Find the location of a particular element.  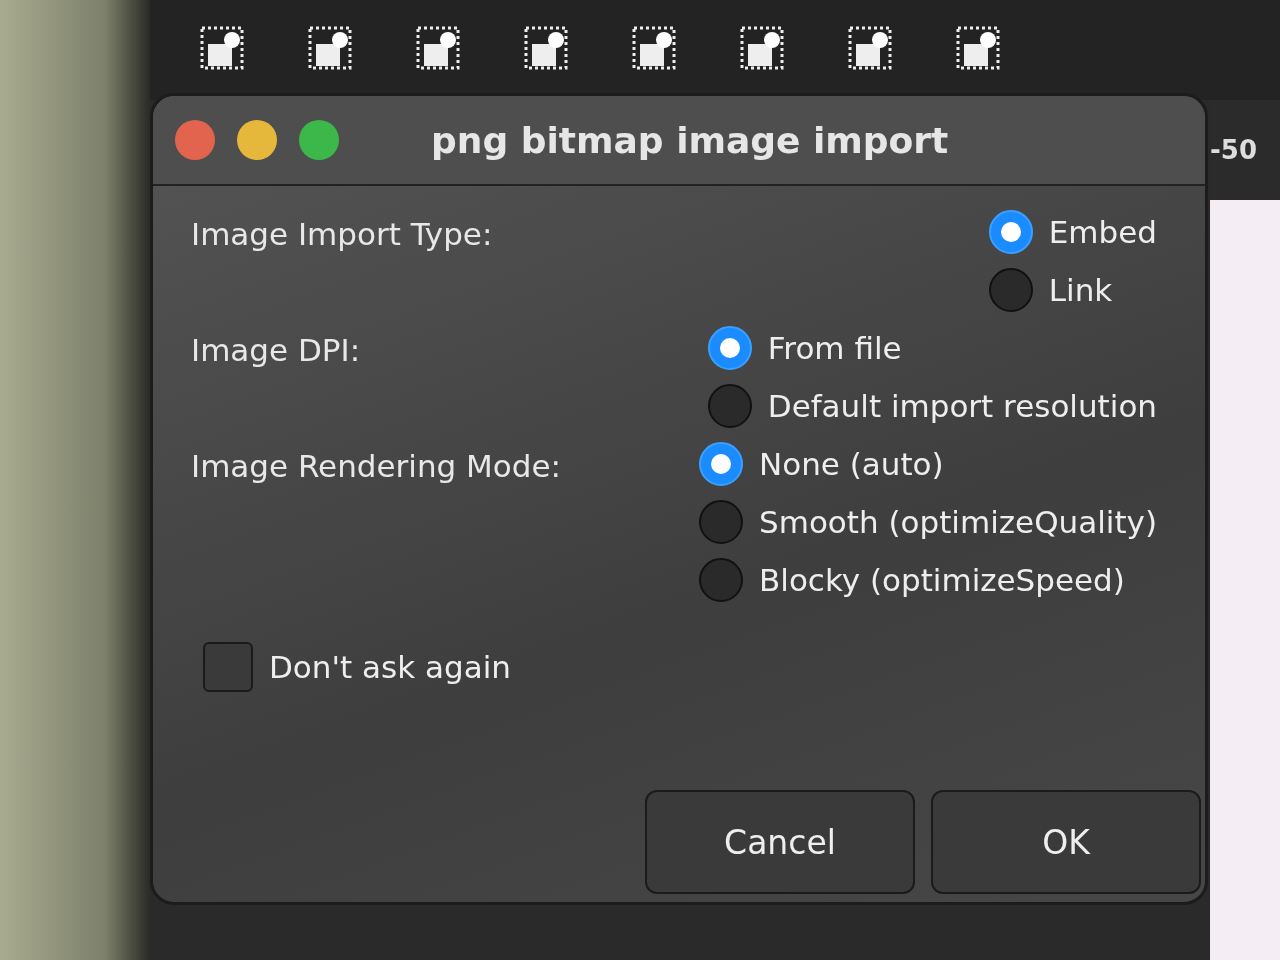

group-label: Image Import Type: is located at coordinates (342, 234).